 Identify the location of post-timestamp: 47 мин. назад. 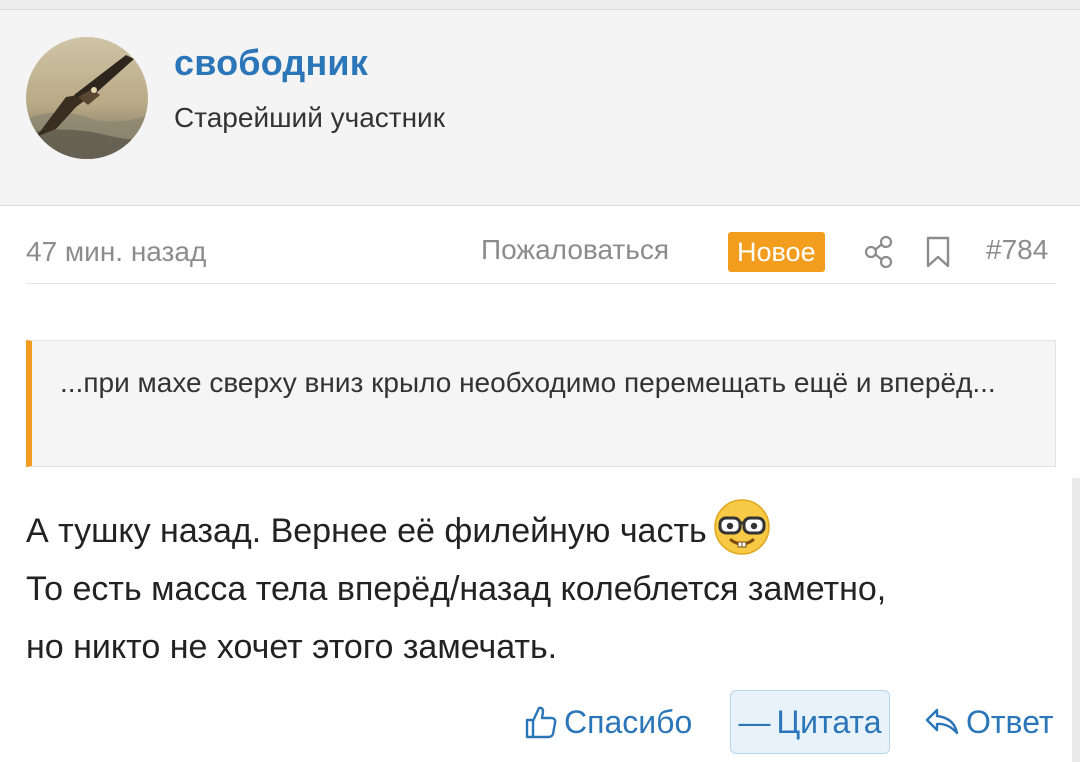
(116, 252).